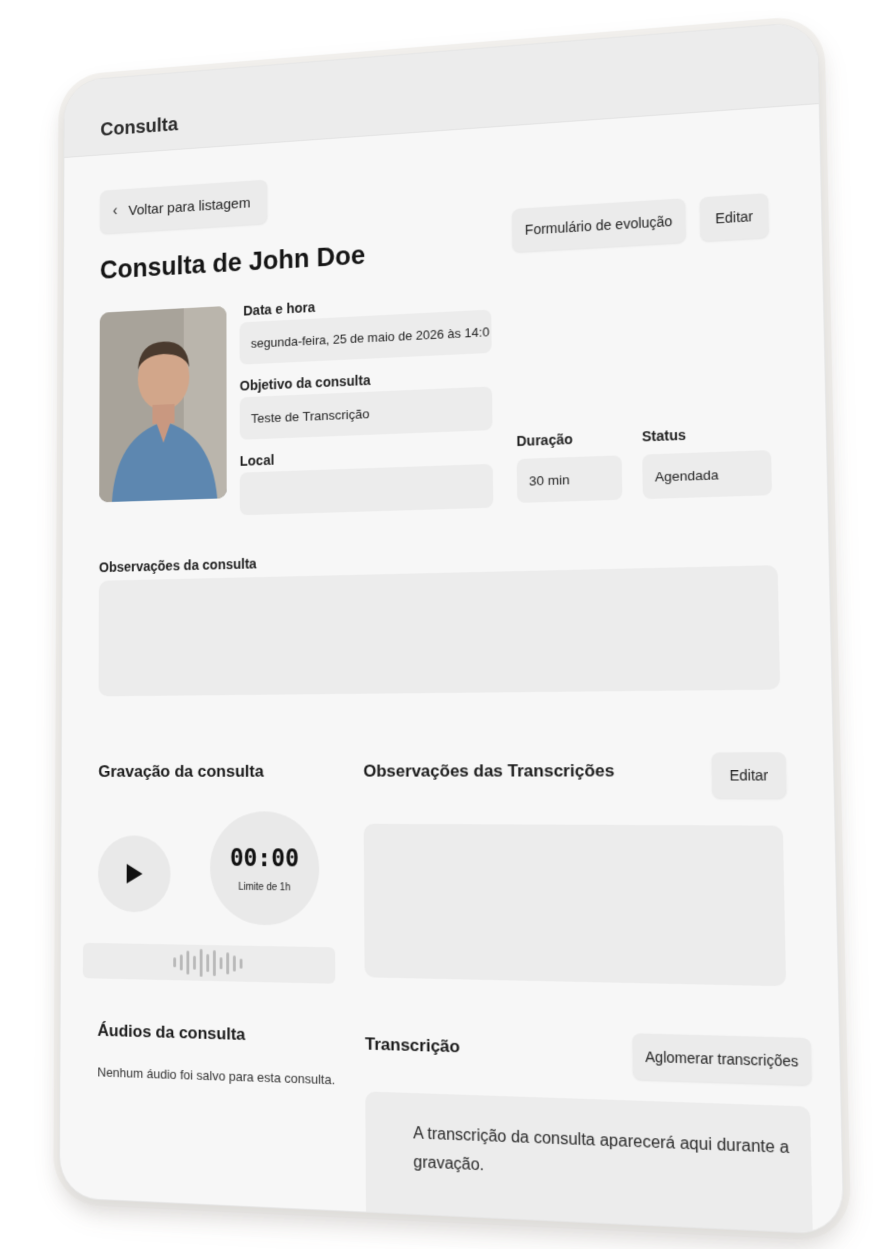  I want to click on patient-photo, so click(163, 404).